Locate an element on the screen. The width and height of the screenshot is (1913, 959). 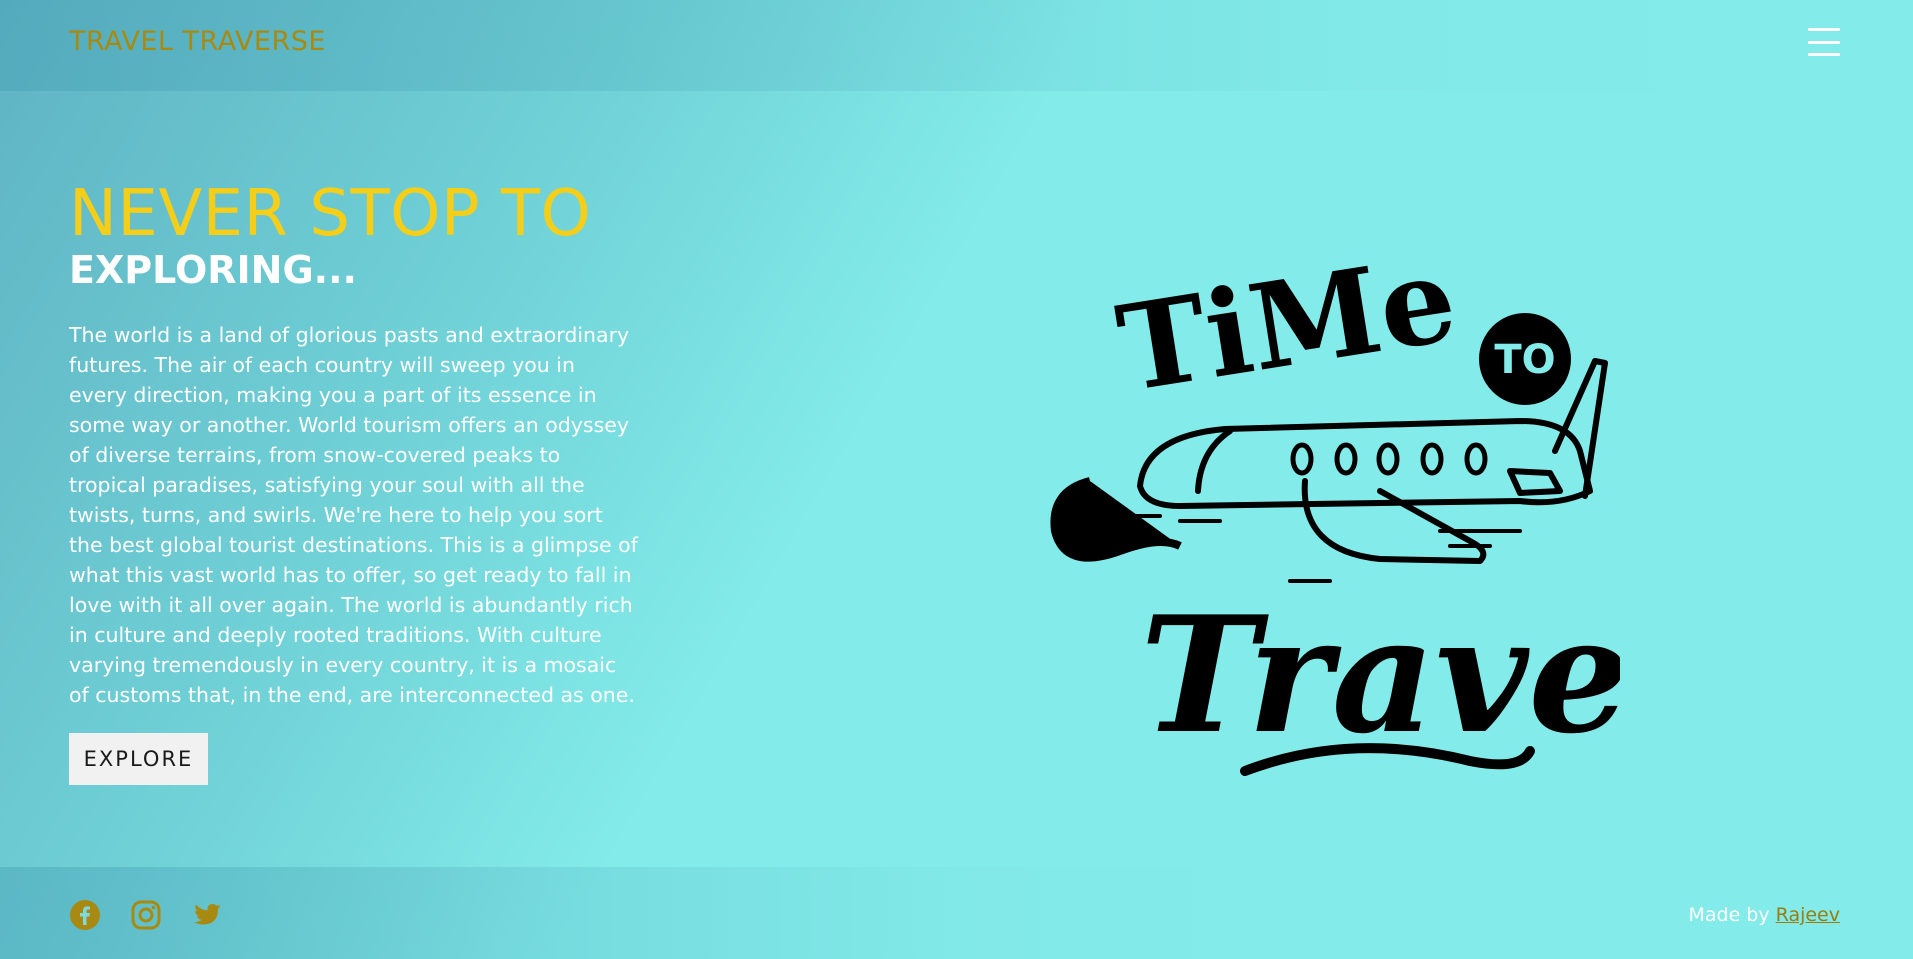
hamburger-menu-icon is located at coordinates (1824, 42).